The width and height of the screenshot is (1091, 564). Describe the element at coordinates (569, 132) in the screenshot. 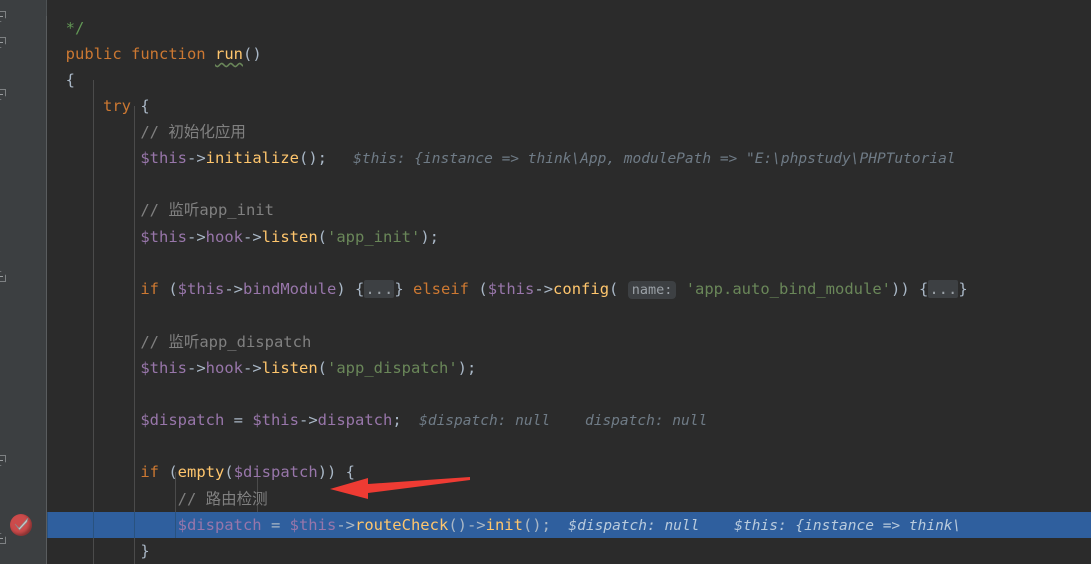

I see `code-line: // 初始化应用` at that location.